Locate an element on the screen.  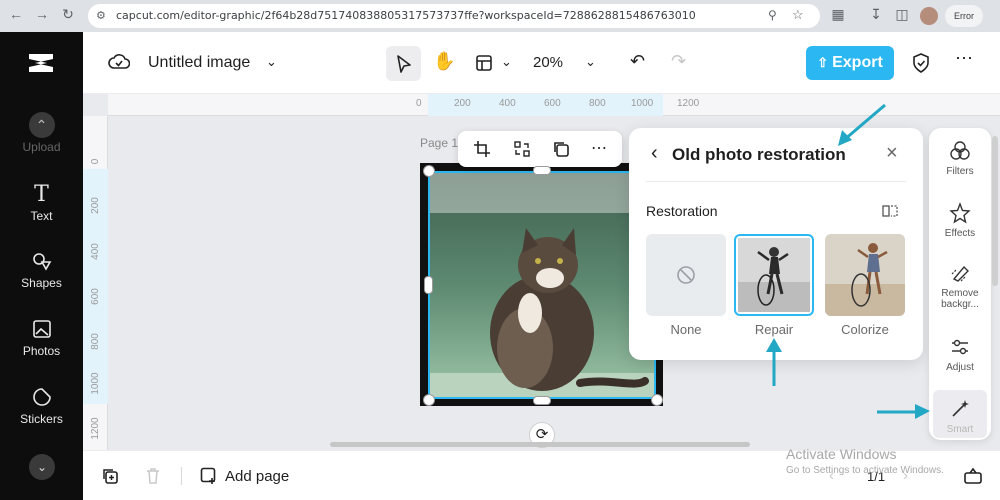
sidebar-item-stickers: Stickers is located at coordinates (41, 406).